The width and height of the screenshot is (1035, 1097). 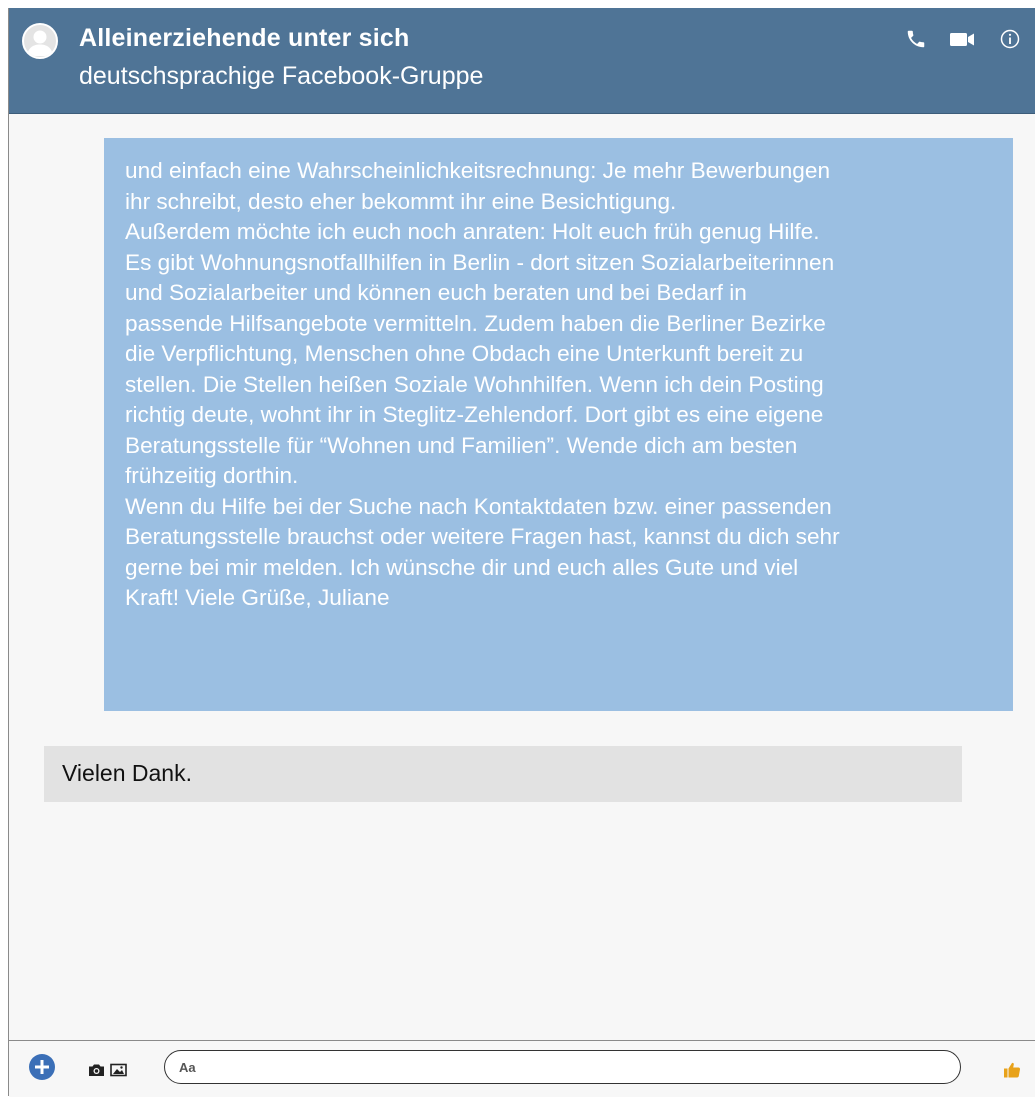 I want to click on outgoing-message-bubble: Vielen Dank., so click(x=503, y=774).